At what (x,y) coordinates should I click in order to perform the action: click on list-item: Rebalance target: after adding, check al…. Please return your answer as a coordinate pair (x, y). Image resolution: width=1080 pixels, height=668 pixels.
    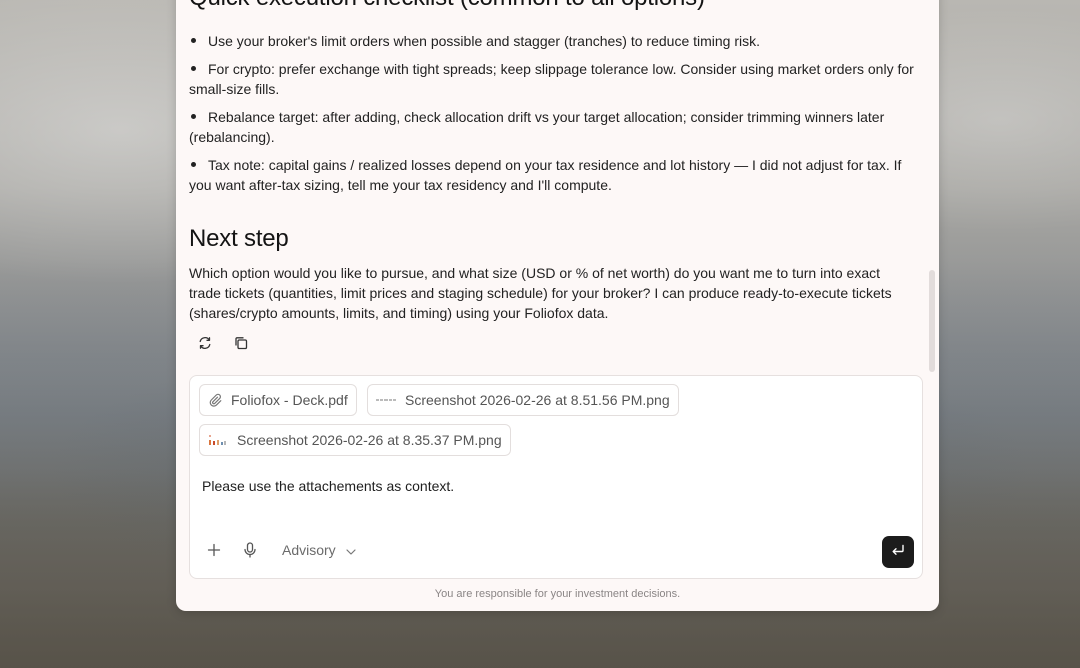
    Looking at the image, I should click on (537, 127).